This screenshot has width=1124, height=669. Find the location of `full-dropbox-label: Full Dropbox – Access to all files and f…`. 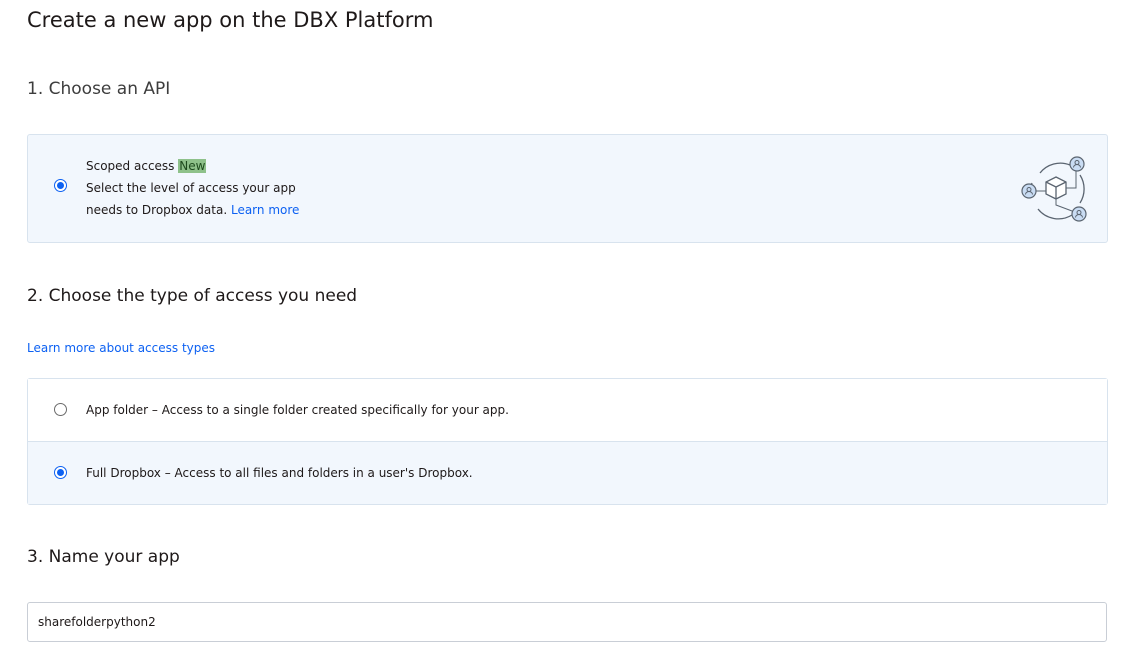

full-dropbox-label: Full Dropbox – Access to all files and f… is located at coordinates (279, 473).